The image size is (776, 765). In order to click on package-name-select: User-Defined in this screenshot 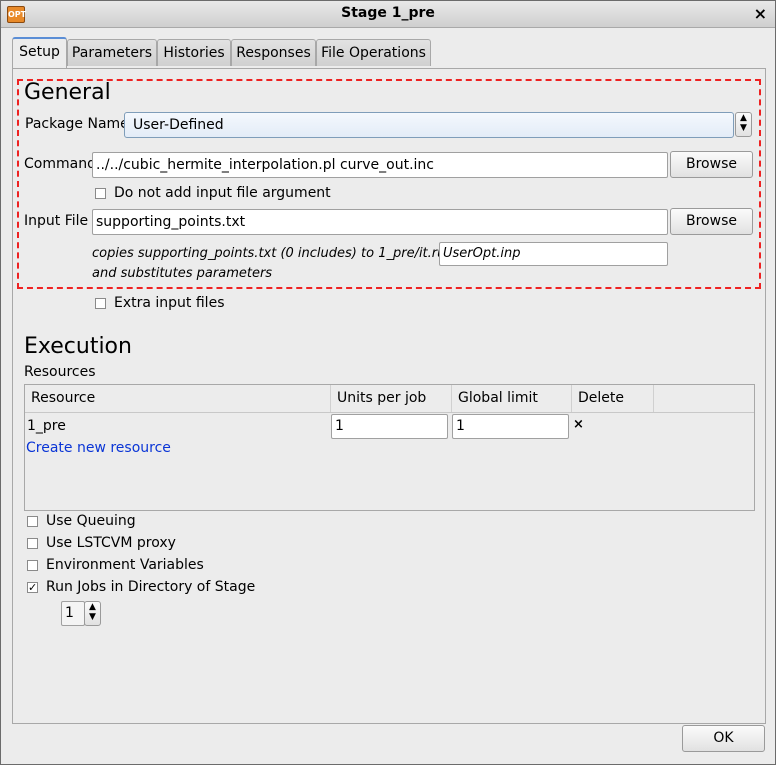, I will do `click(429, 125)`.